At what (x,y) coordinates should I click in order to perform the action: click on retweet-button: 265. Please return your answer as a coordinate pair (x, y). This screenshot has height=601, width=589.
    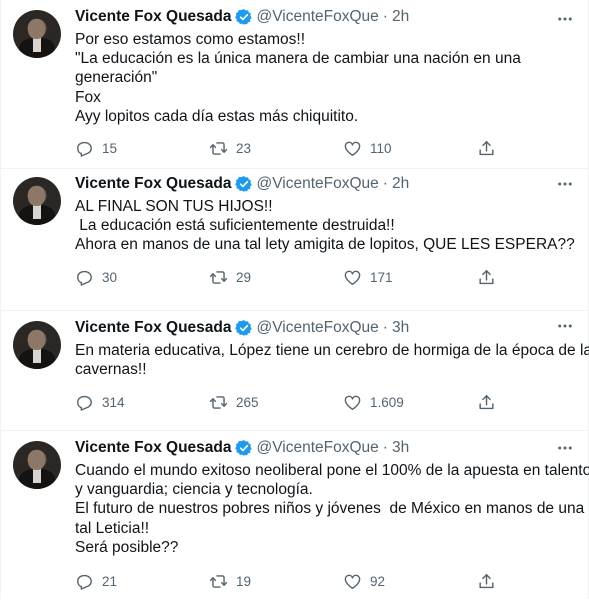
    Looking at the image, I should click on (276, 402).